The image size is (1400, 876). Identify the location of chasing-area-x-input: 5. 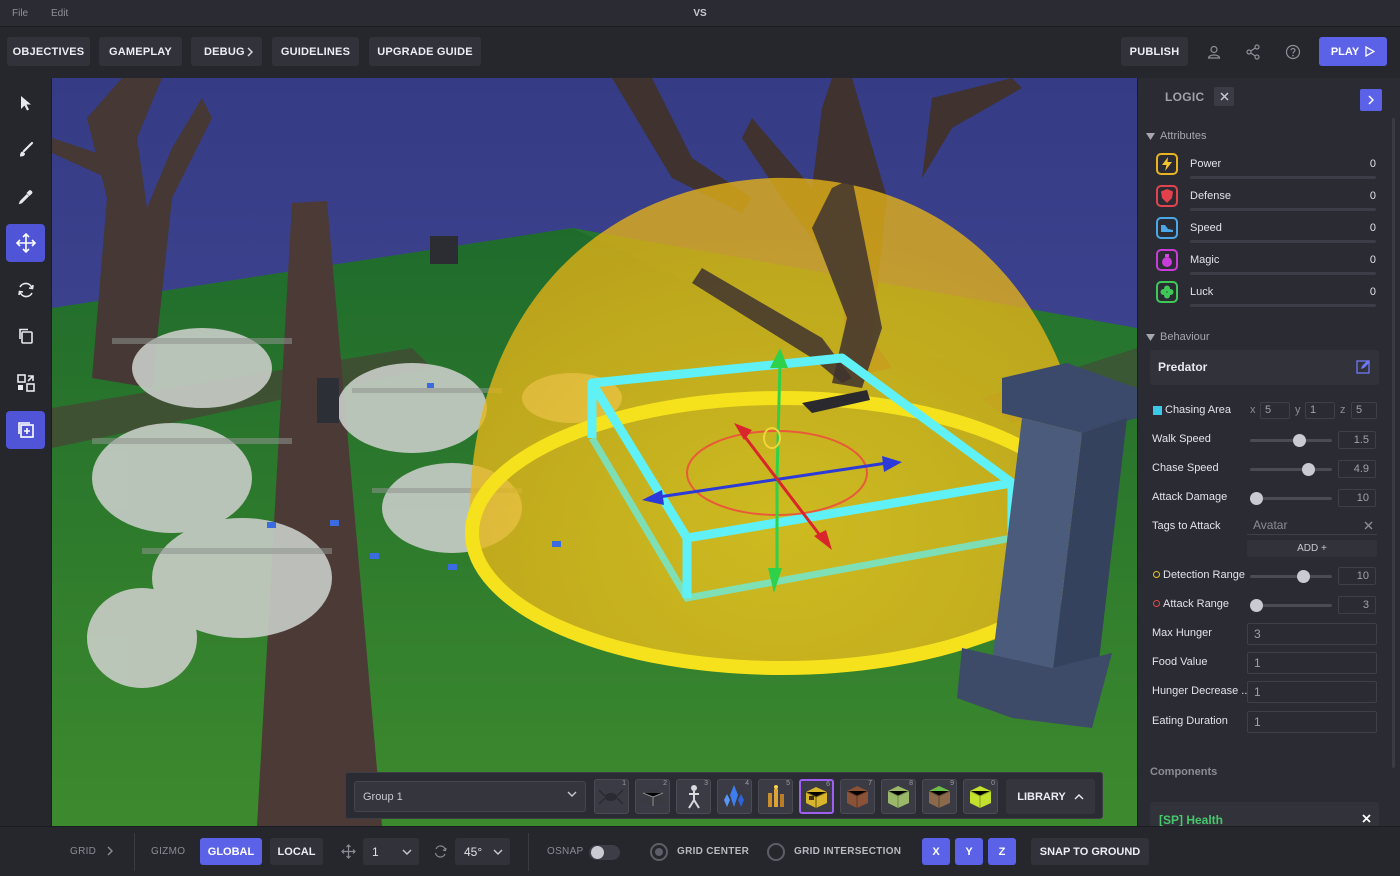
(1275, 410).